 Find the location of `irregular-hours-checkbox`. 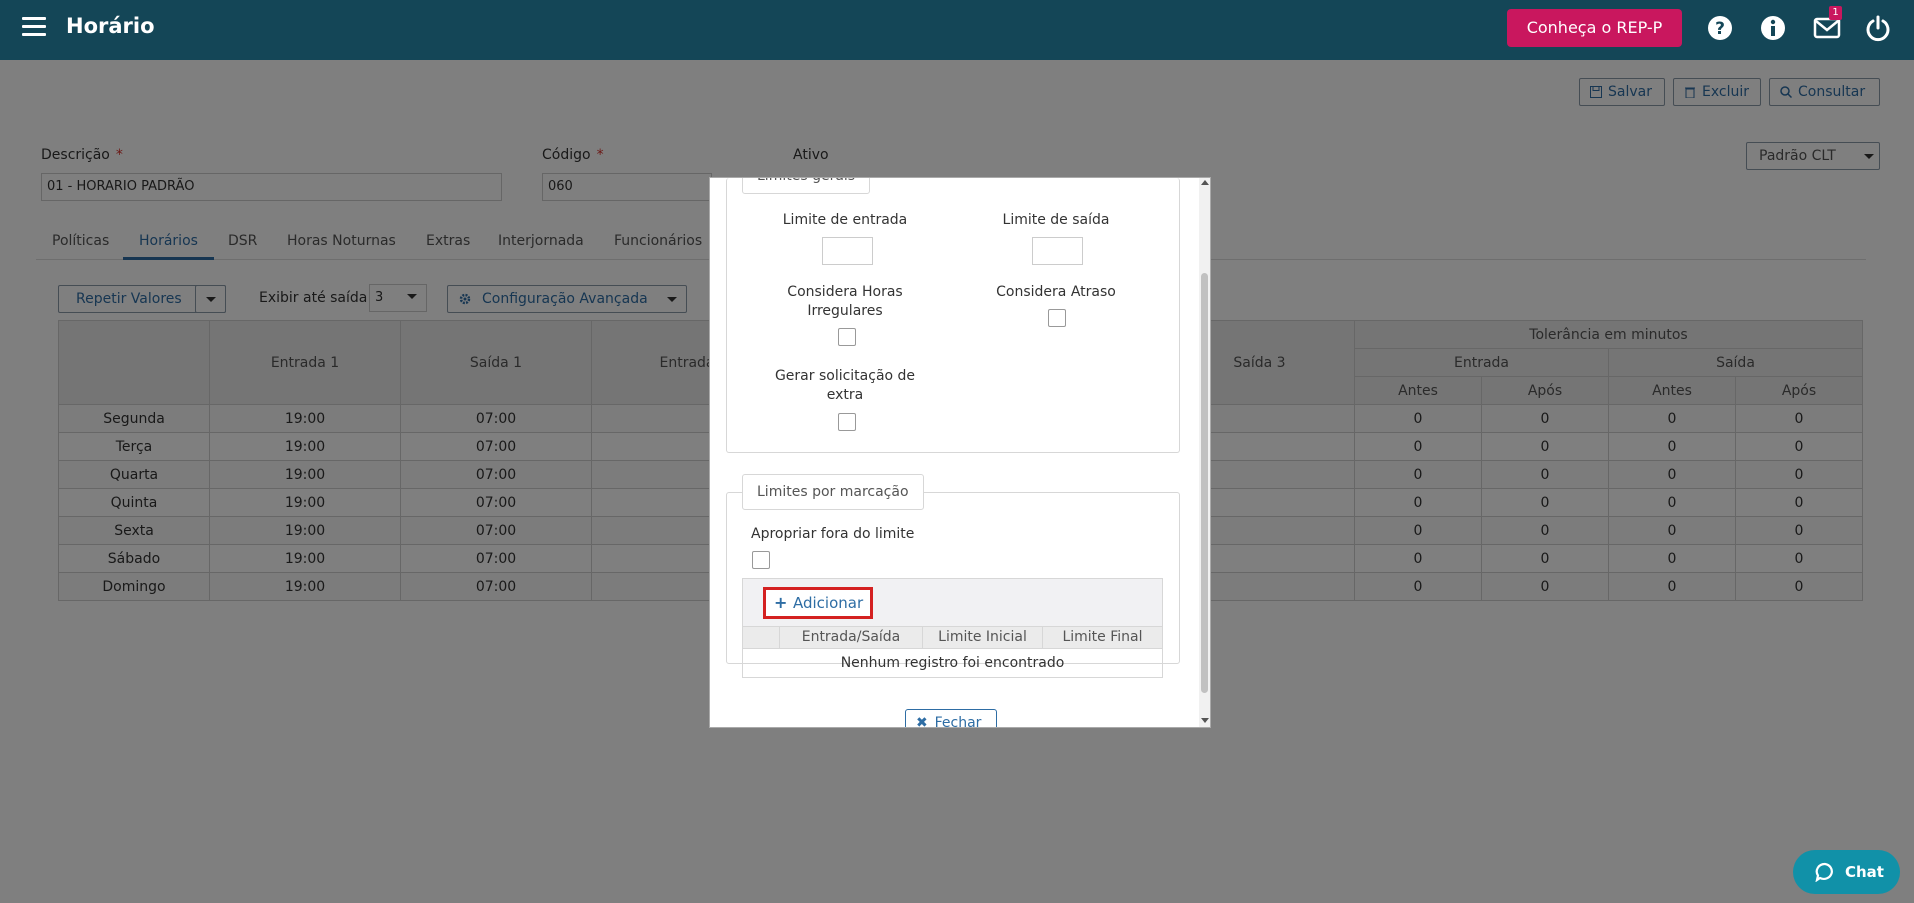

irregular-hours-checkbox is located at coordinates (847, 337).